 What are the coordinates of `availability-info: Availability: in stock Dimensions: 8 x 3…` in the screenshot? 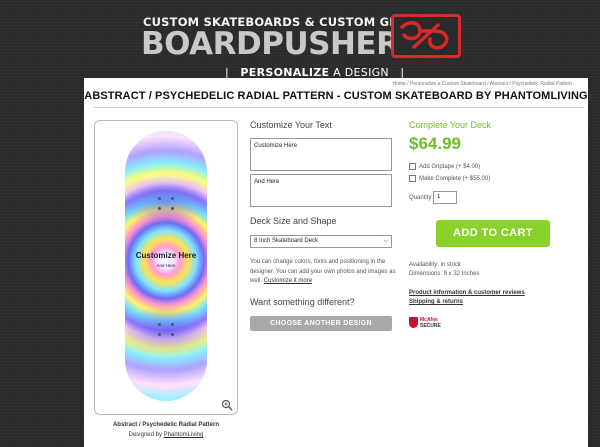 It's located at (444, 270).